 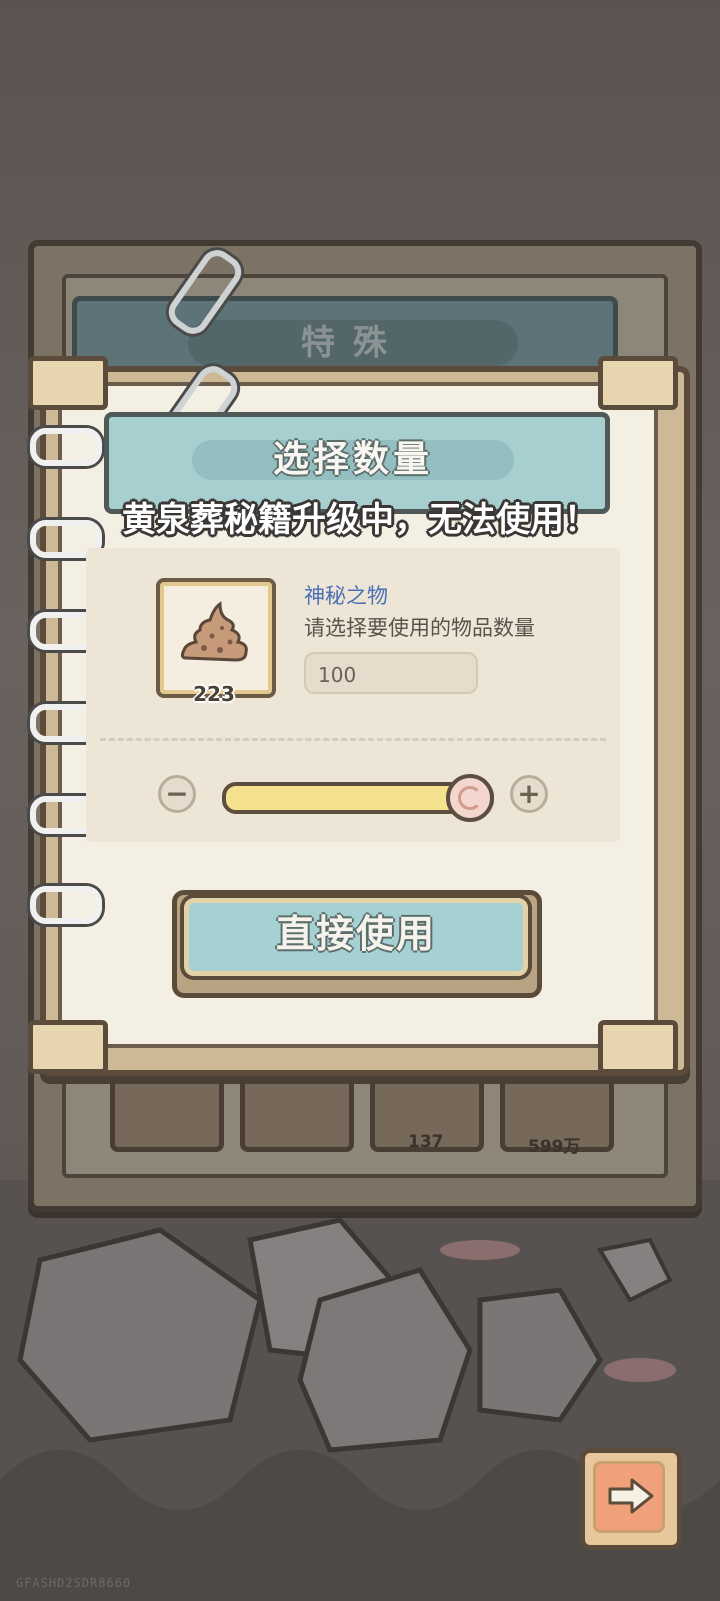 I want to click on item-name: 神秘之物, so click(x=346, y=596).